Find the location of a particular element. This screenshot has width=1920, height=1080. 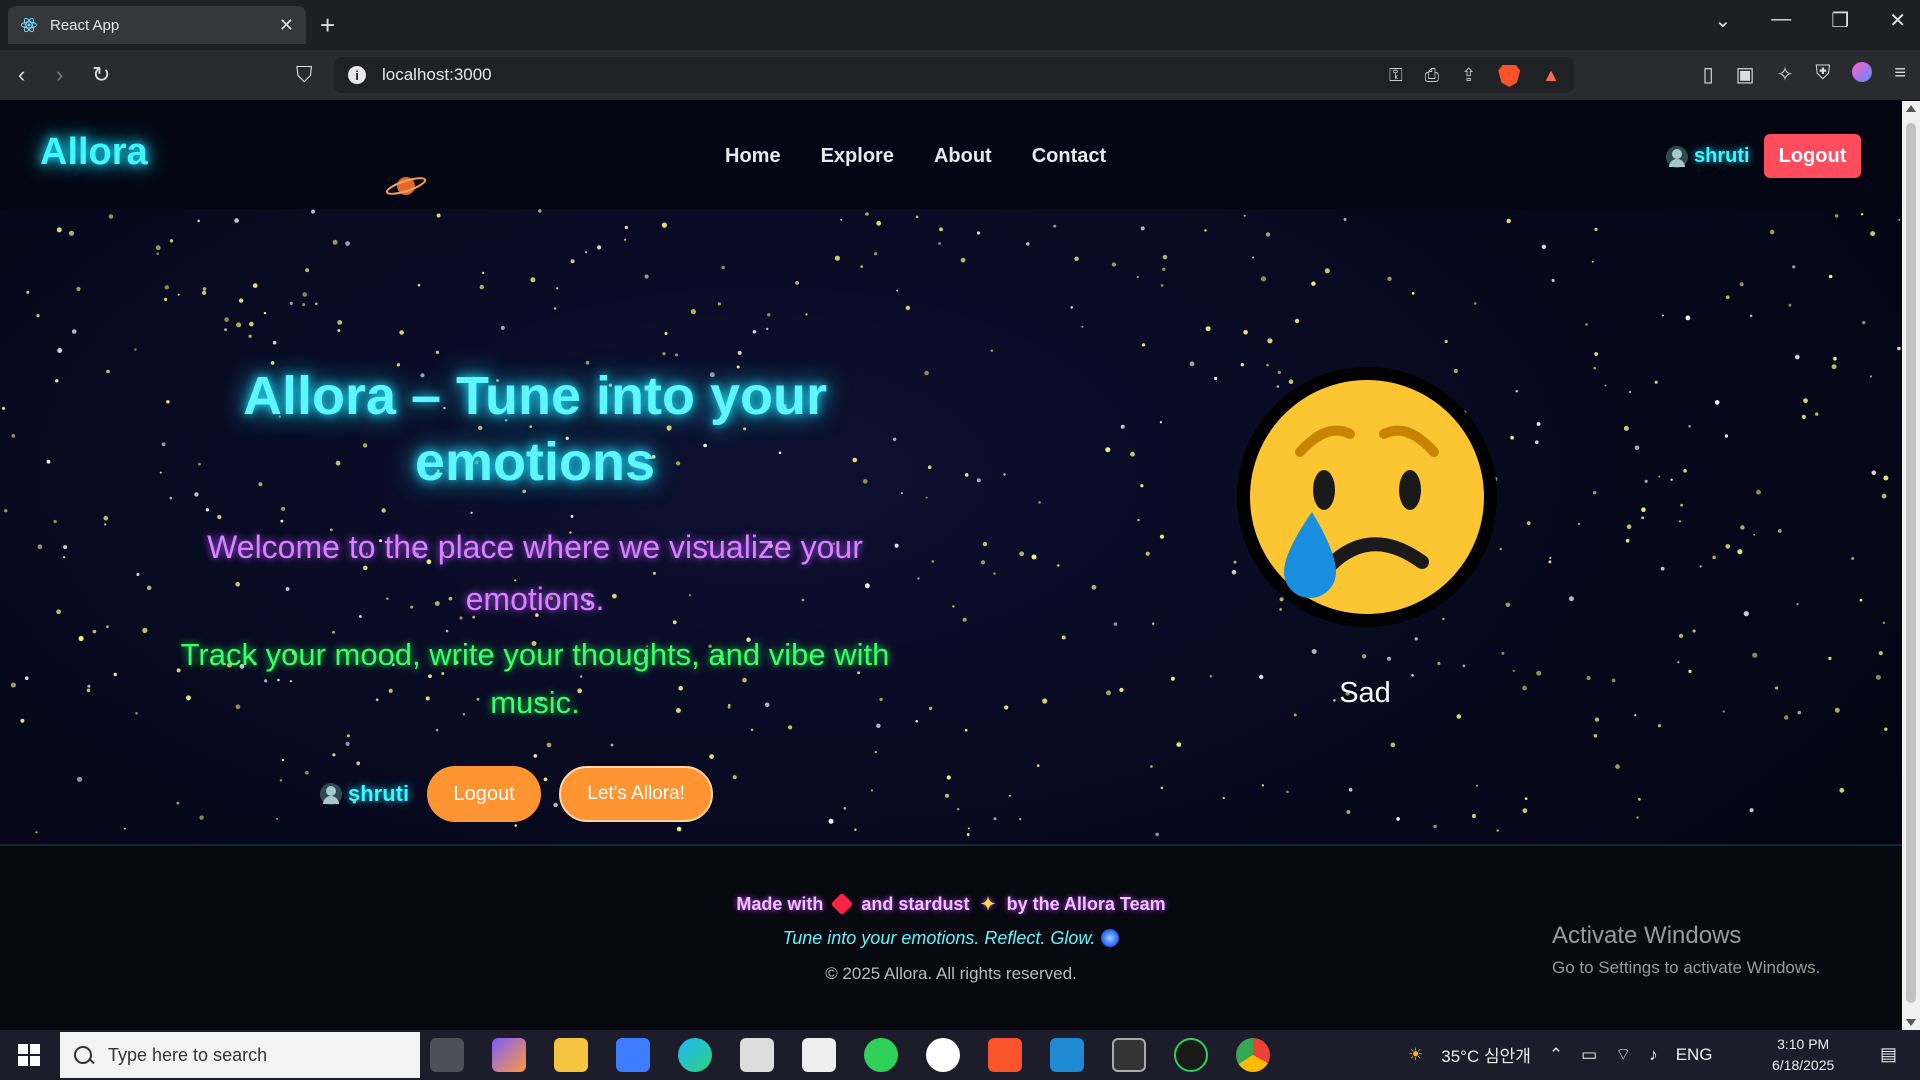

whatsapp-icon is located at coordinates (881, 1055).